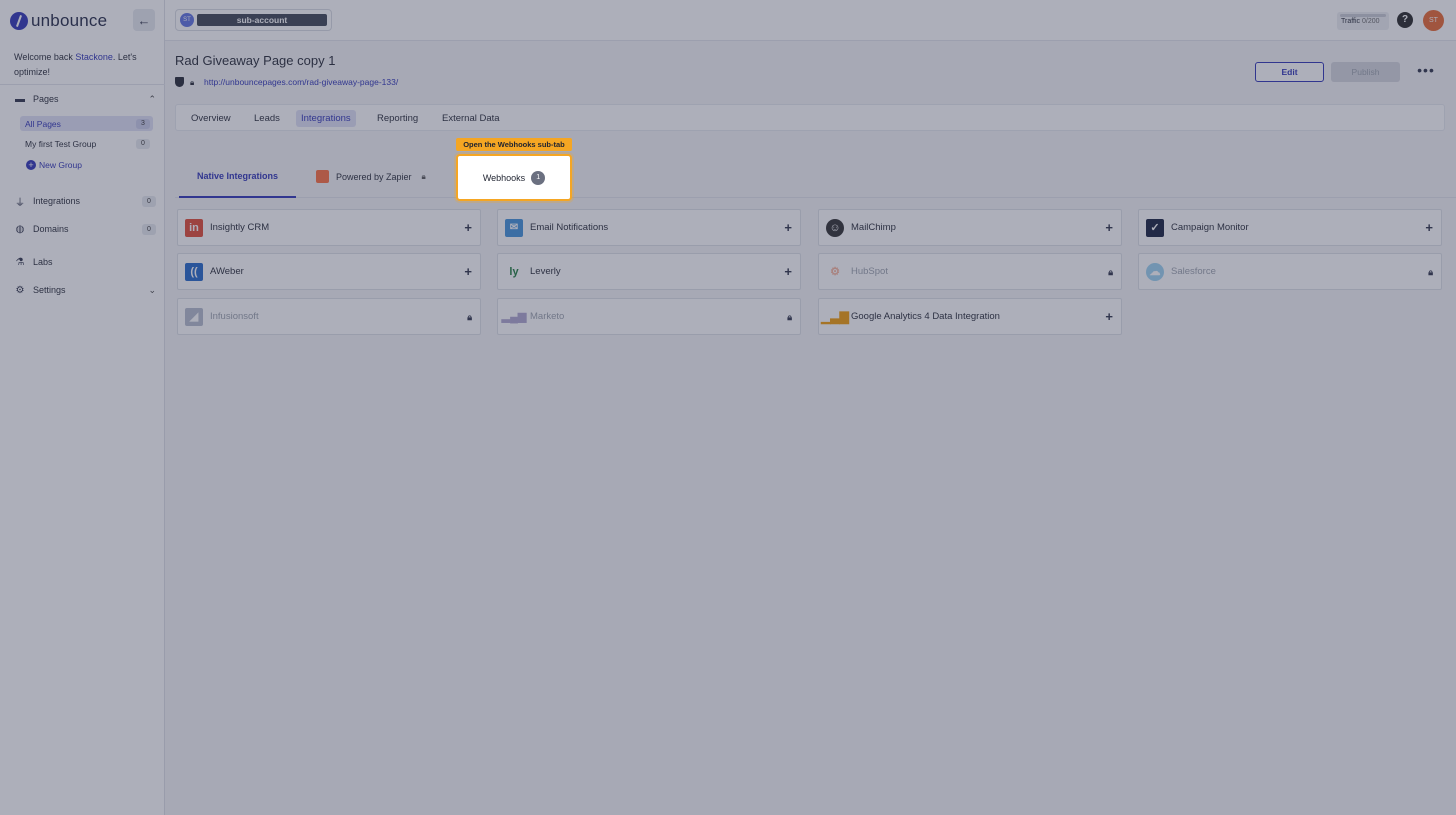 This screenshot has width=1456, height=815. Describe the element at coordinates (835, 316) in the screenshot. I see `google-analytics-icon: ▁▃▇` at that location.